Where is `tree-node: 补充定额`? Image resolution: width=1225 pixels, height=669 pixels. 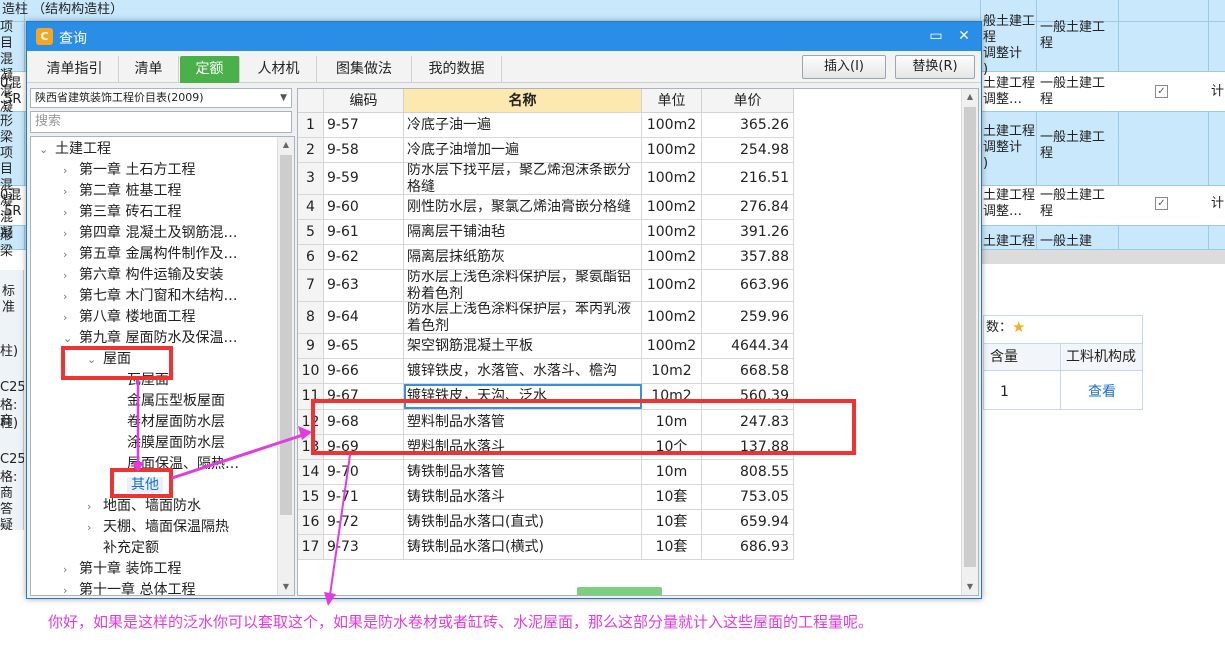
tree-node: 补充定额 is located at coordinates (123, 548).